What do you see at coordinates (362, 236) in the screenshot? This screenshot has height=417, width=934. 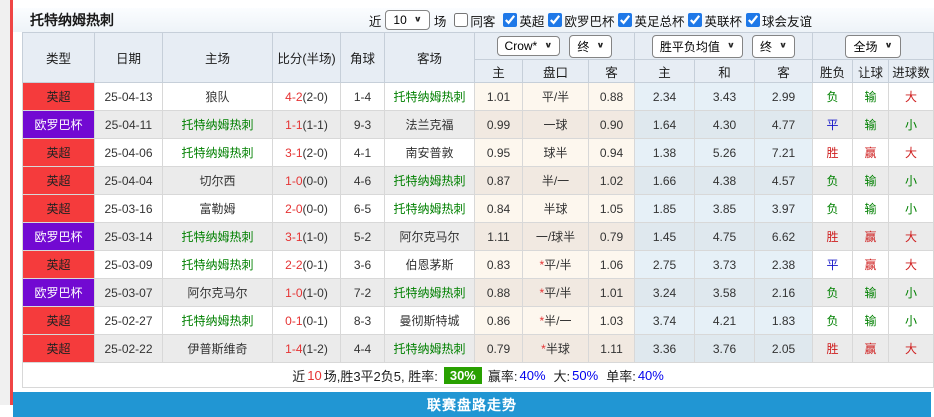 I see `corner-cell: 5-2` at bounding box center [362, 236].